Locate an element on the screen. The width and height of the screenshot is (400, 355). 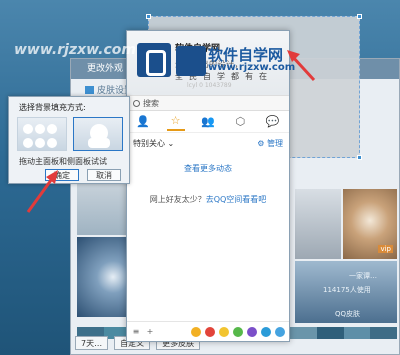
tab-favorites: ☆ is located at coordinates (175, 122).